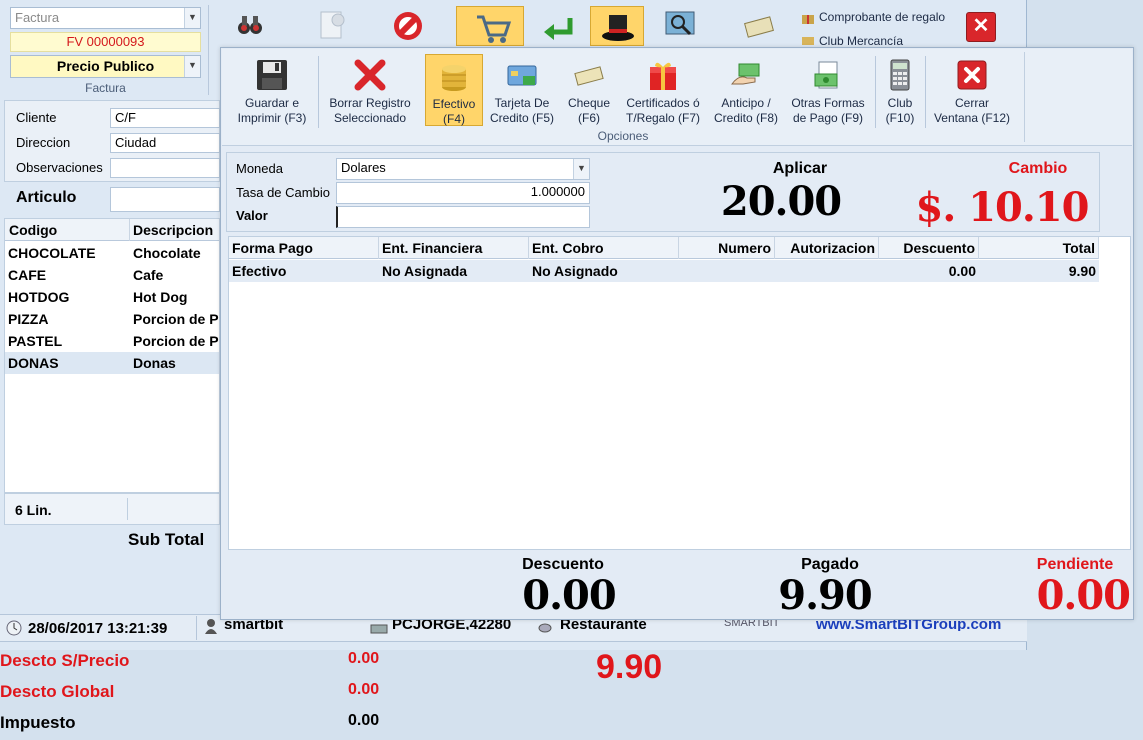 Image resolution: width=1143 pixels, height=740 pixels. I want to click on enter-arrow-icon, so click(558, 29).